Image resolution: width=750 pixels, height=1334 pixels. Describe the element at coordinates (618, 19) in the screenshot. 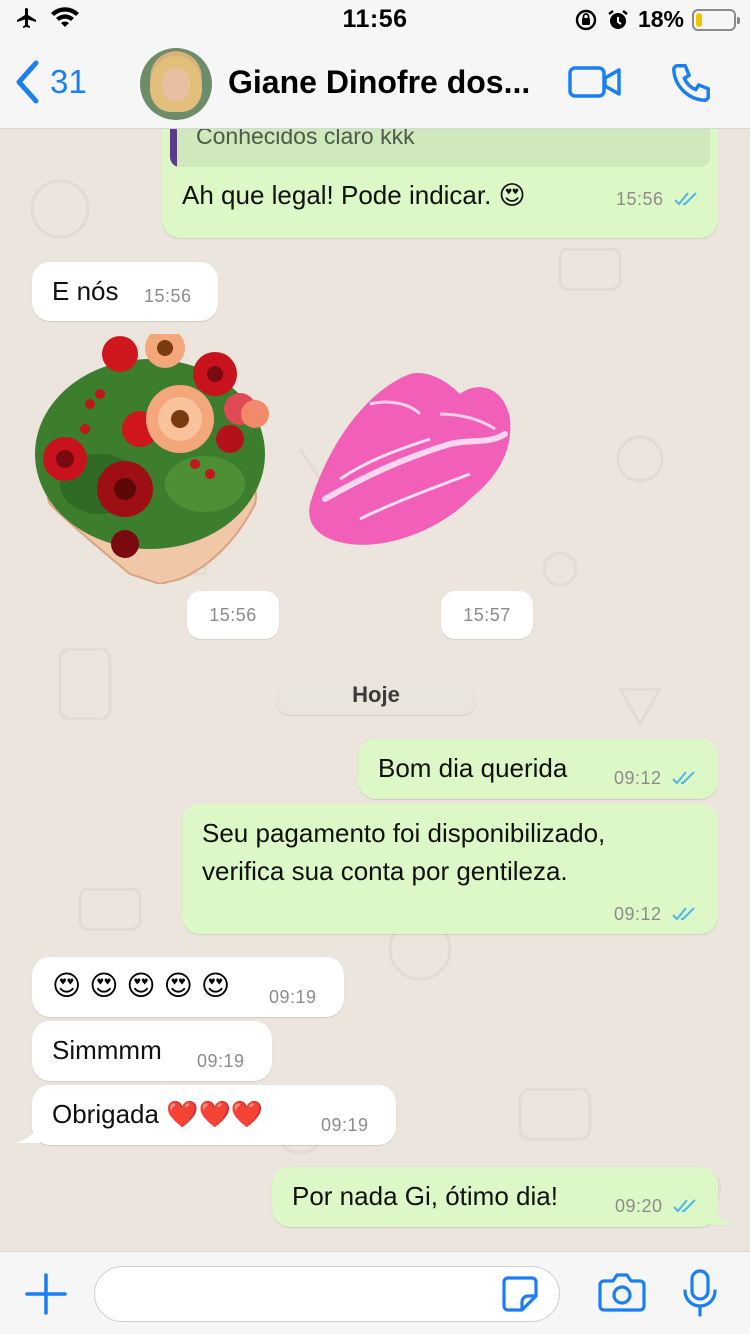

I see `alarm-icon` at that location.